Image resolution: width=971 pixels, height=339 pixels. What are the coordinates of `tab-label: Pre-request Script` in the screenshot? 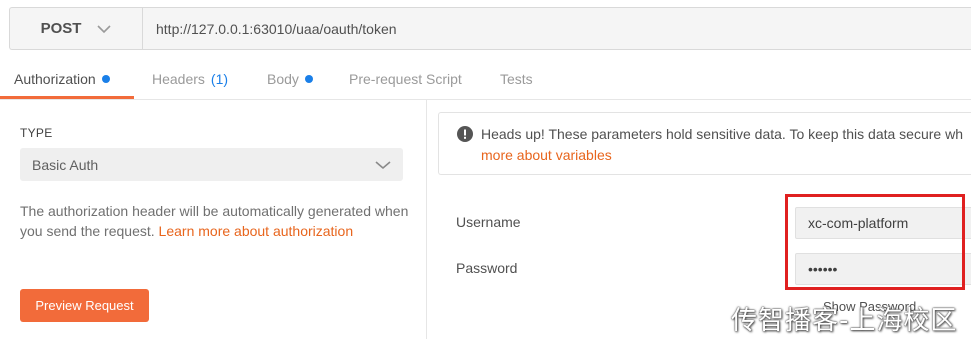 It's located at (405, 79).